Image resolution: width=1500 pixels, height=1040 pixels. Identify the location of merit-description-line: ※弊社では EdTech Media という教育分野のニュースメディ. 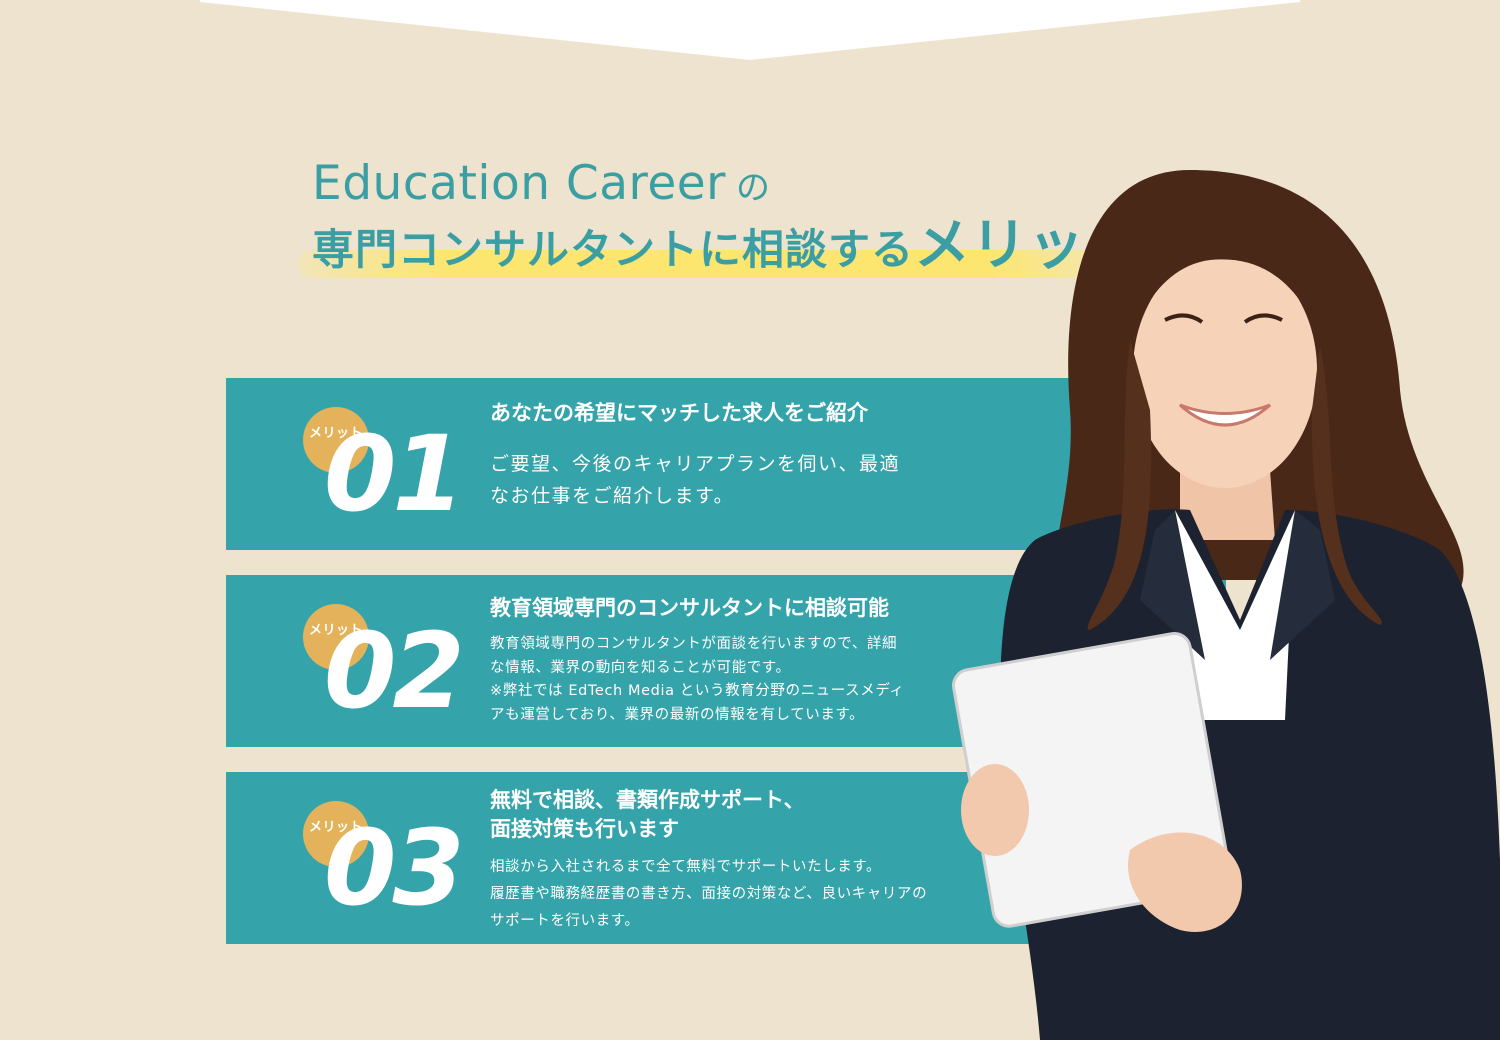
(697, 691).